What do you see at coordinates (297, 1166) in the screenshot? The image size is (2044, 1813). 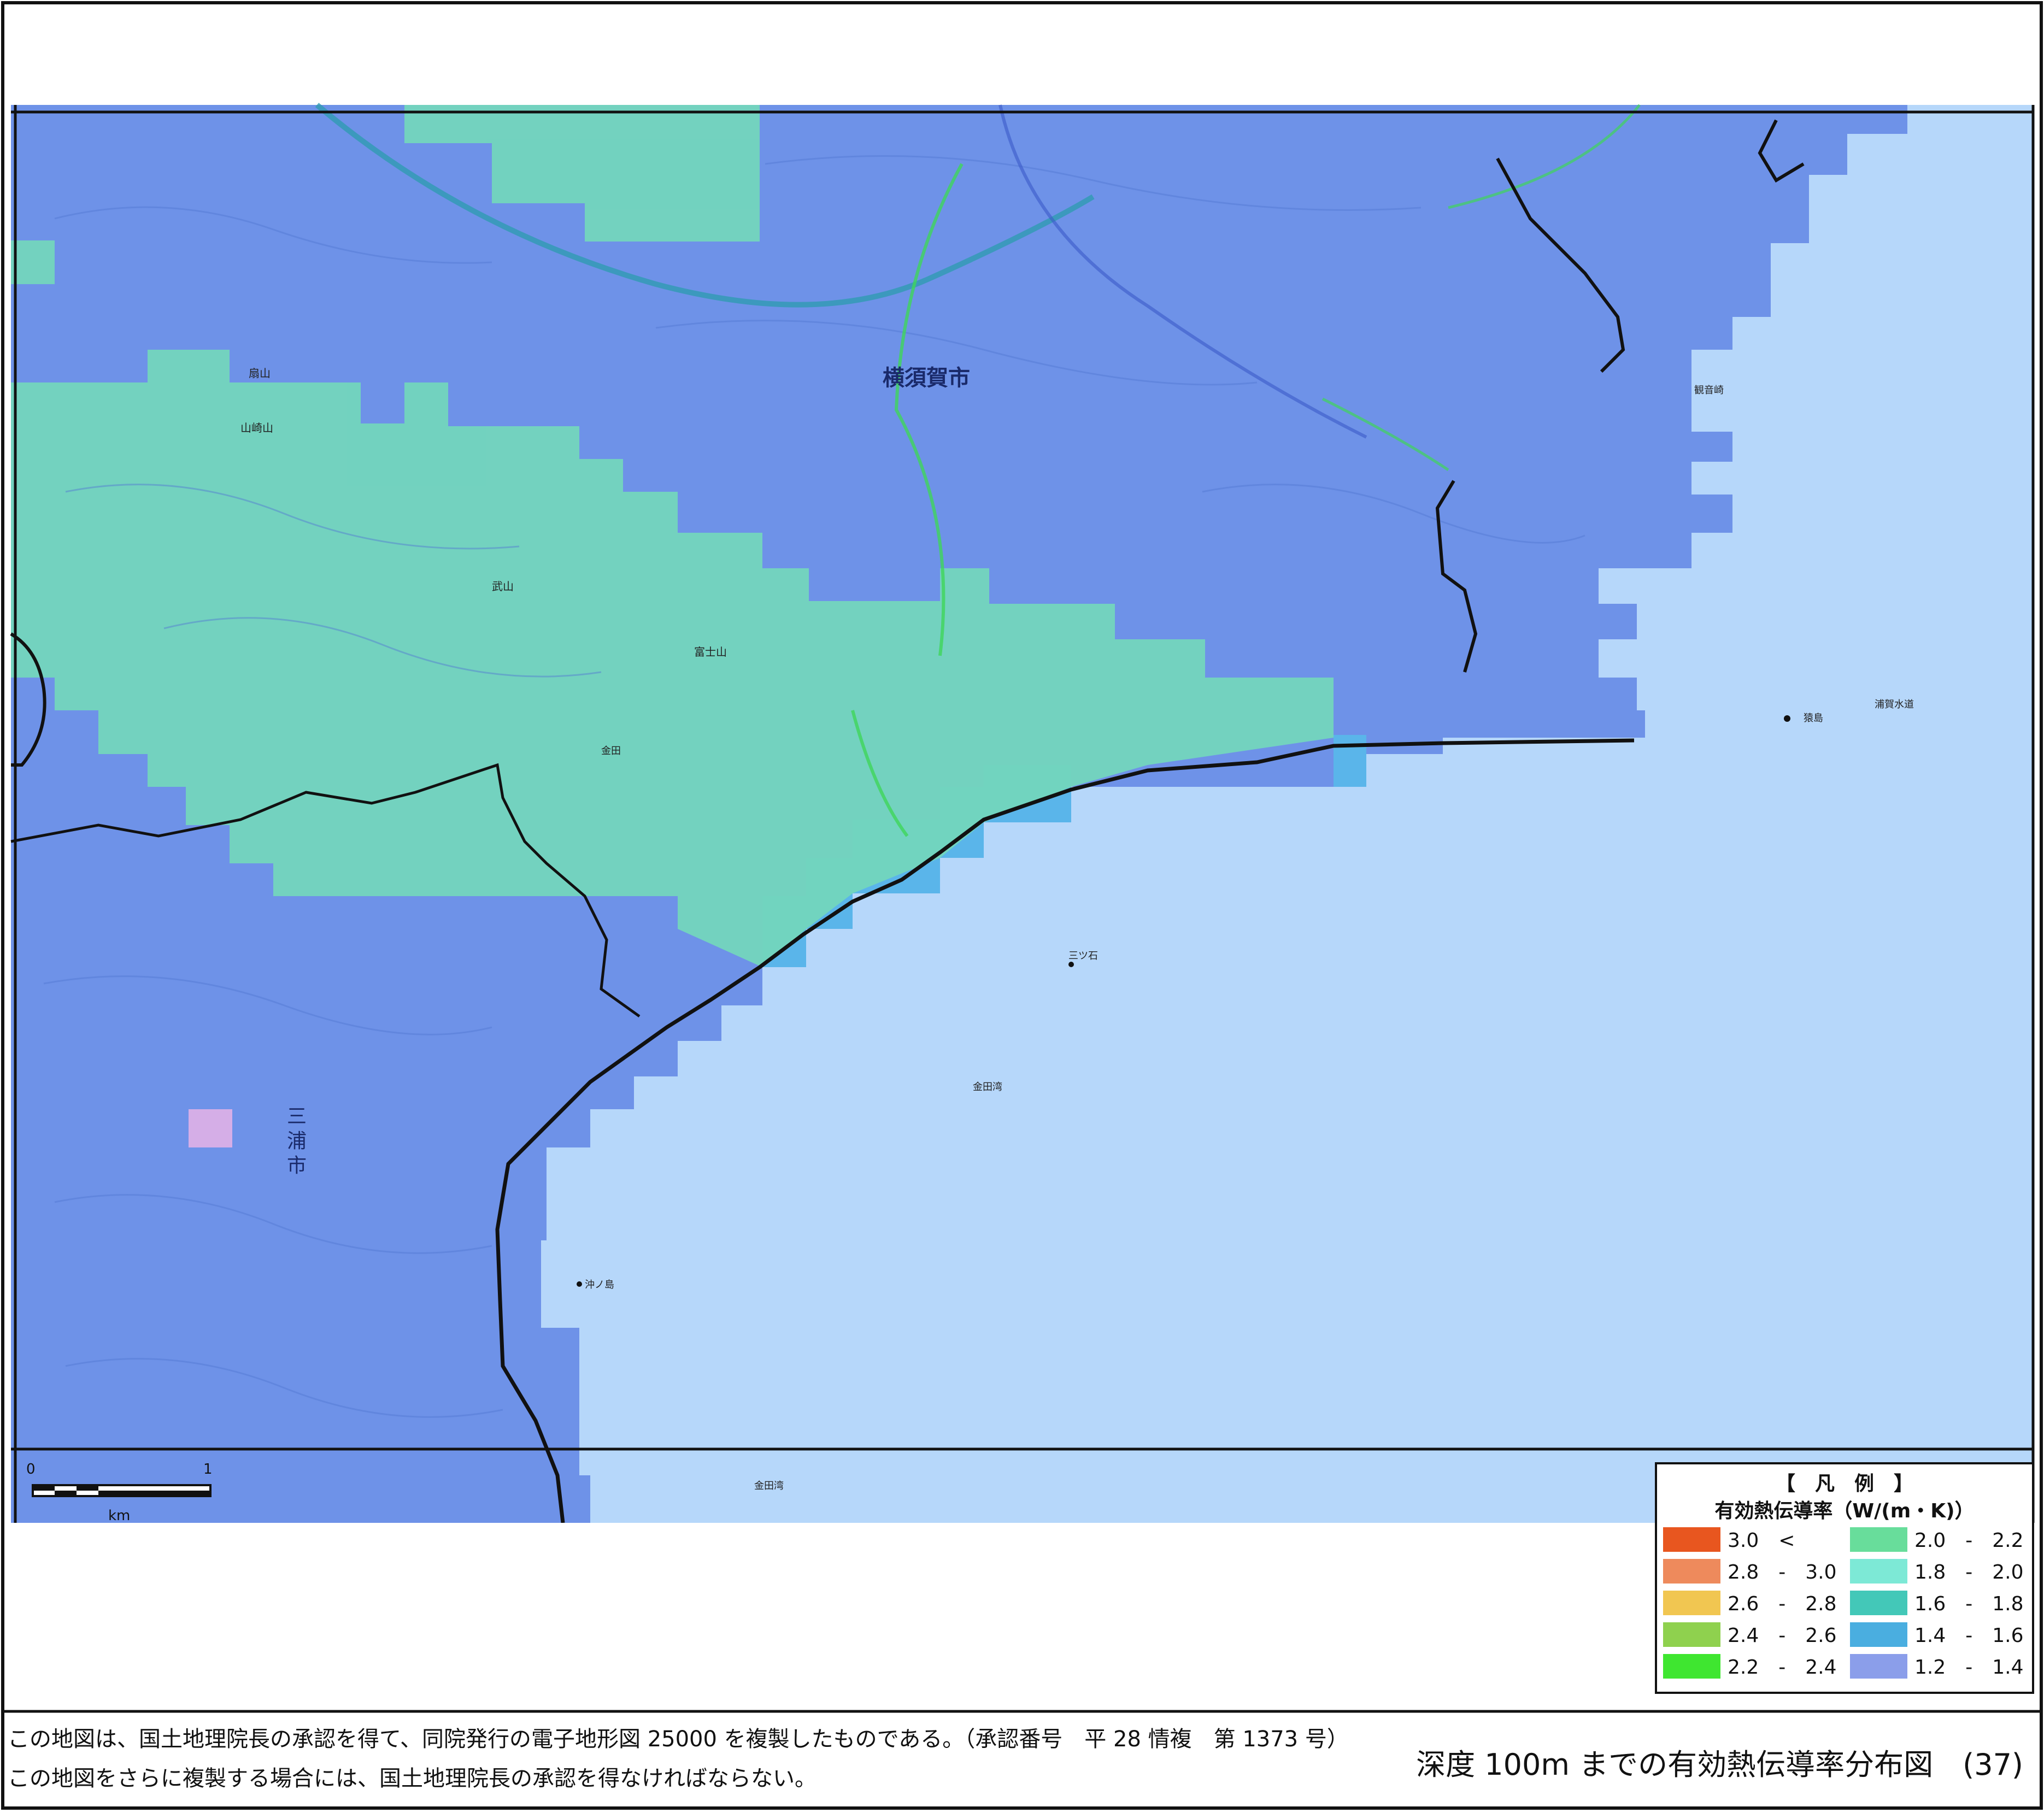 I see `city-label-miura-3: 市` at bounding box center [297, 1166].